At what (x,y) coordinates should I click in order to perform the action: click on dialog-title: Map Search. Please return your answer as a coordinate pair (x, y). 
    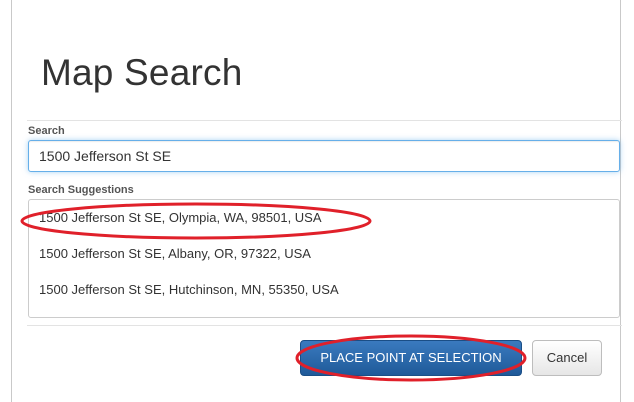
    Looking at the image, I should click on (142, 72).